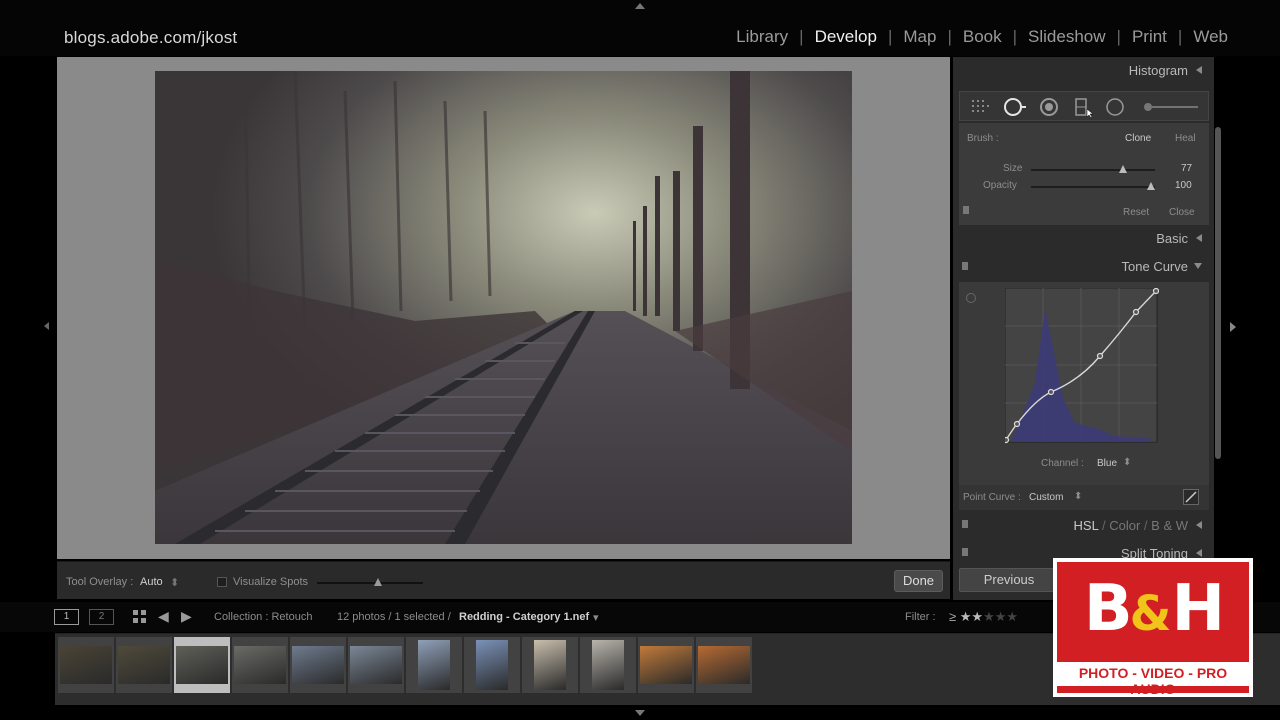 This screenshot has width=1280, height=720. What do you see at coordinates (222, 582) in the screenshot?
I see `visualize-spots-checkbox` at bounding box center [222, 582].